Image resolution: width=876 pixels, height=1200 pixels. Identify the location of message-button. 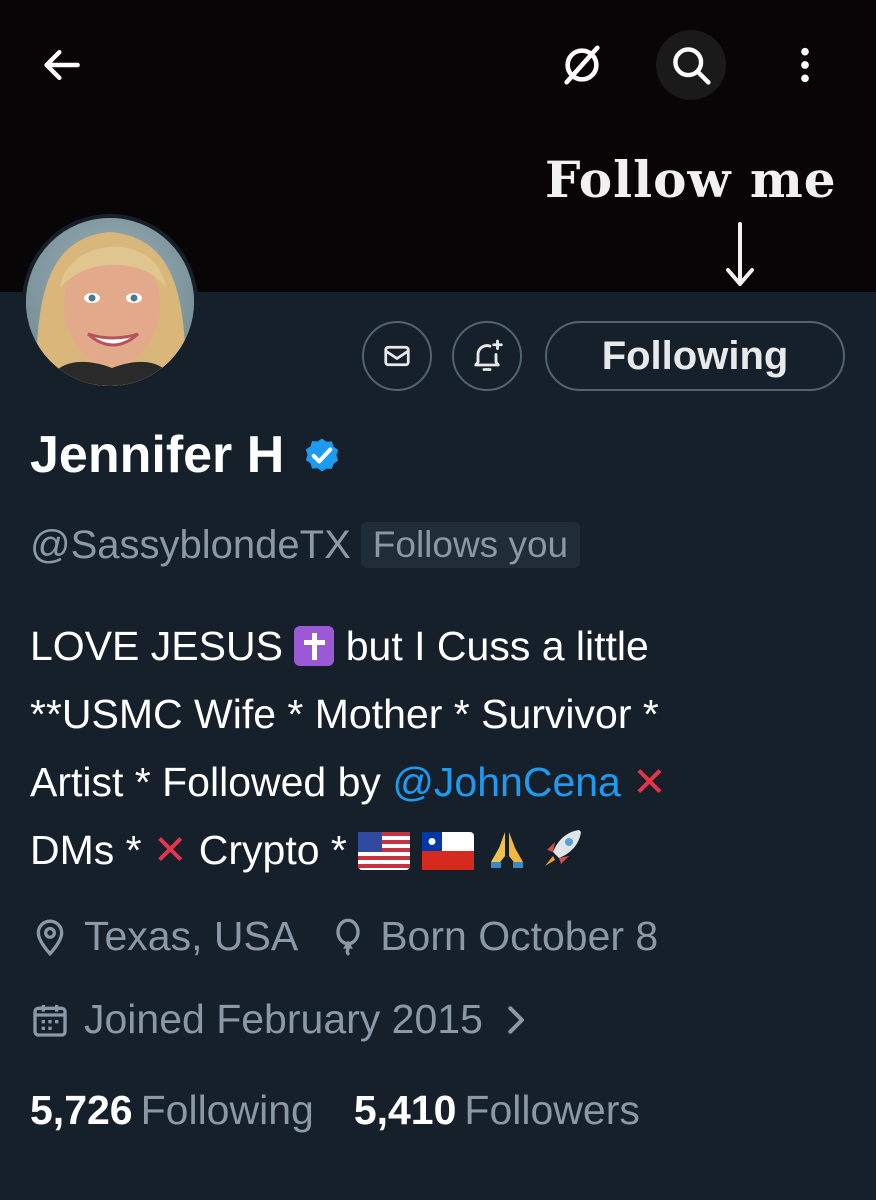
(397, 356).